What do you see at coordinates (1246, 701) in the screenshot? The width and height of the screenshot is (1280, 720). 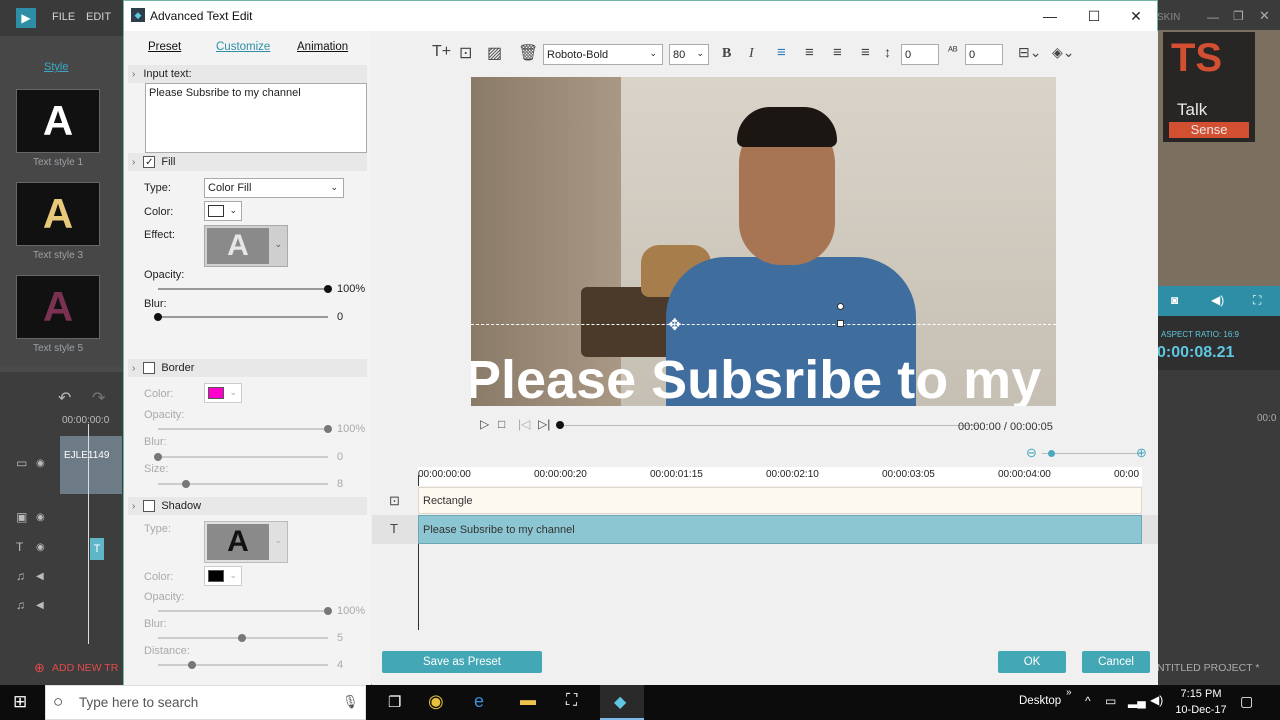 I see `notifications-icon: ▢` at bounding box center [1246, 701].